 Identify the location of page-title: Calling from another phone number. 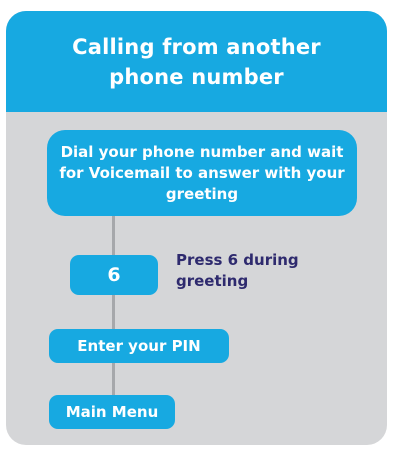
(196, 61).